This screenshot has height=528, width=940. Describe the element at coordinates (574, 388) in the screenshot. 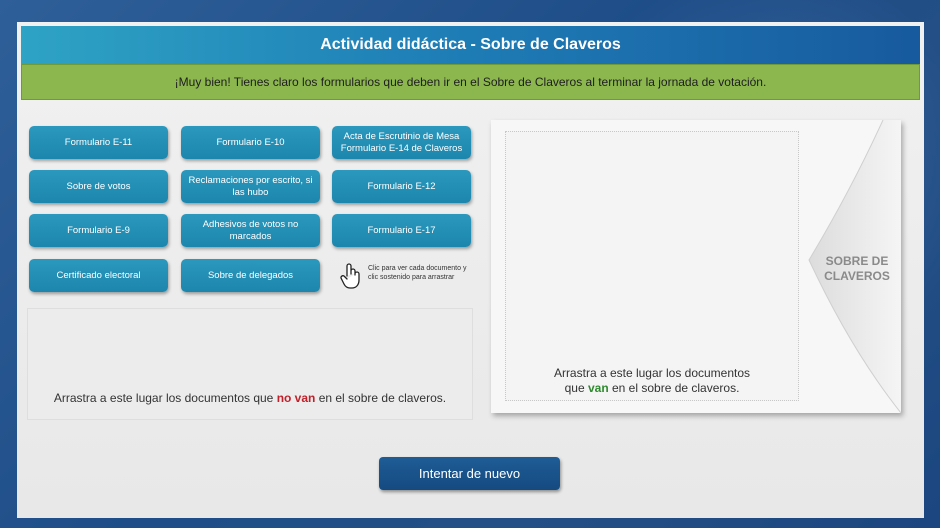

I see `drop-van-text-before: que` at that location.